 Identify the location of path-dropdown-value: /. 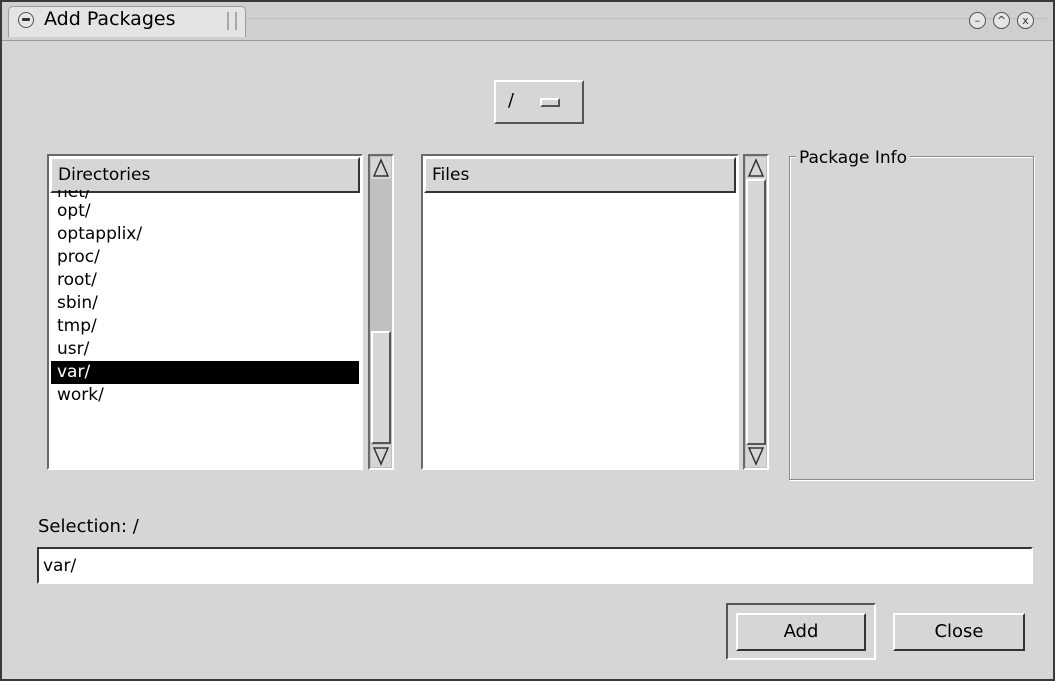
(511, 100).